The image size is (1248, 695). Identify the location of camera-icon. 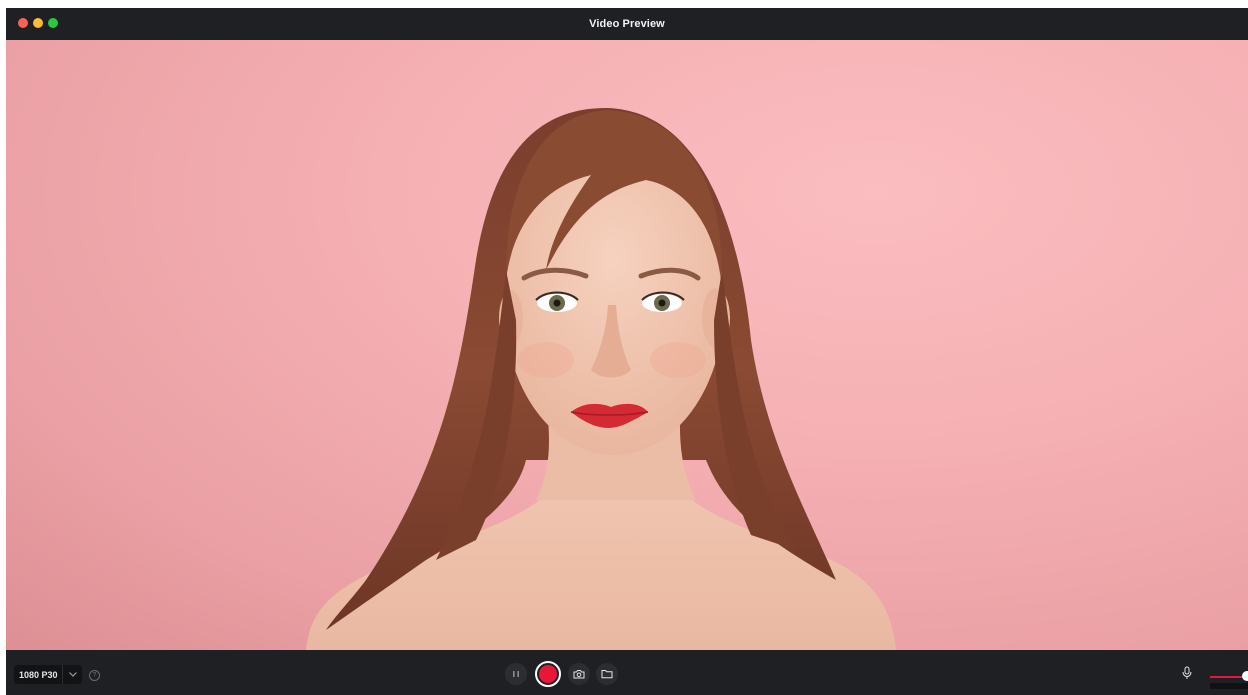
(579, 674).